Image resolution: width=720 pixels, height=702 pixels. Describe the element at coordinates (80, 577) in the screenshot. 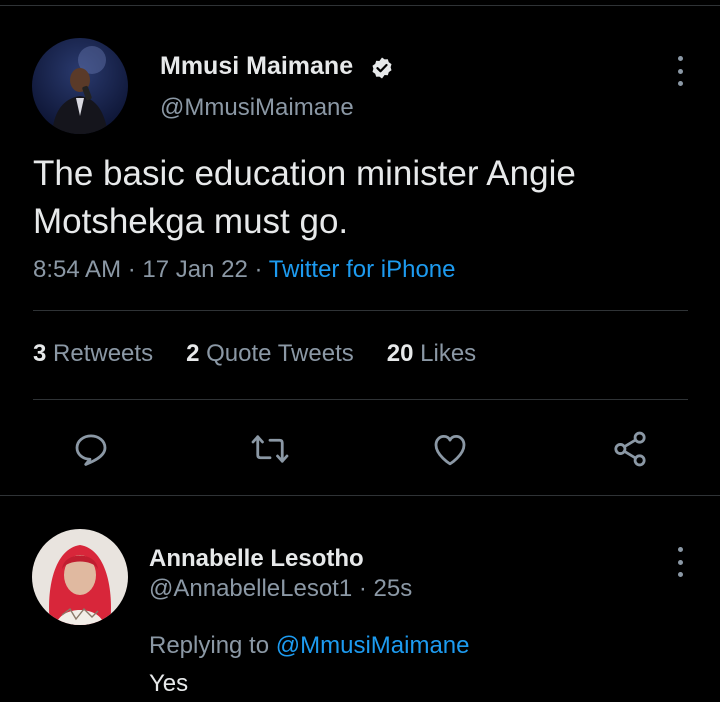

I see `reply-author-avatar` at that location.